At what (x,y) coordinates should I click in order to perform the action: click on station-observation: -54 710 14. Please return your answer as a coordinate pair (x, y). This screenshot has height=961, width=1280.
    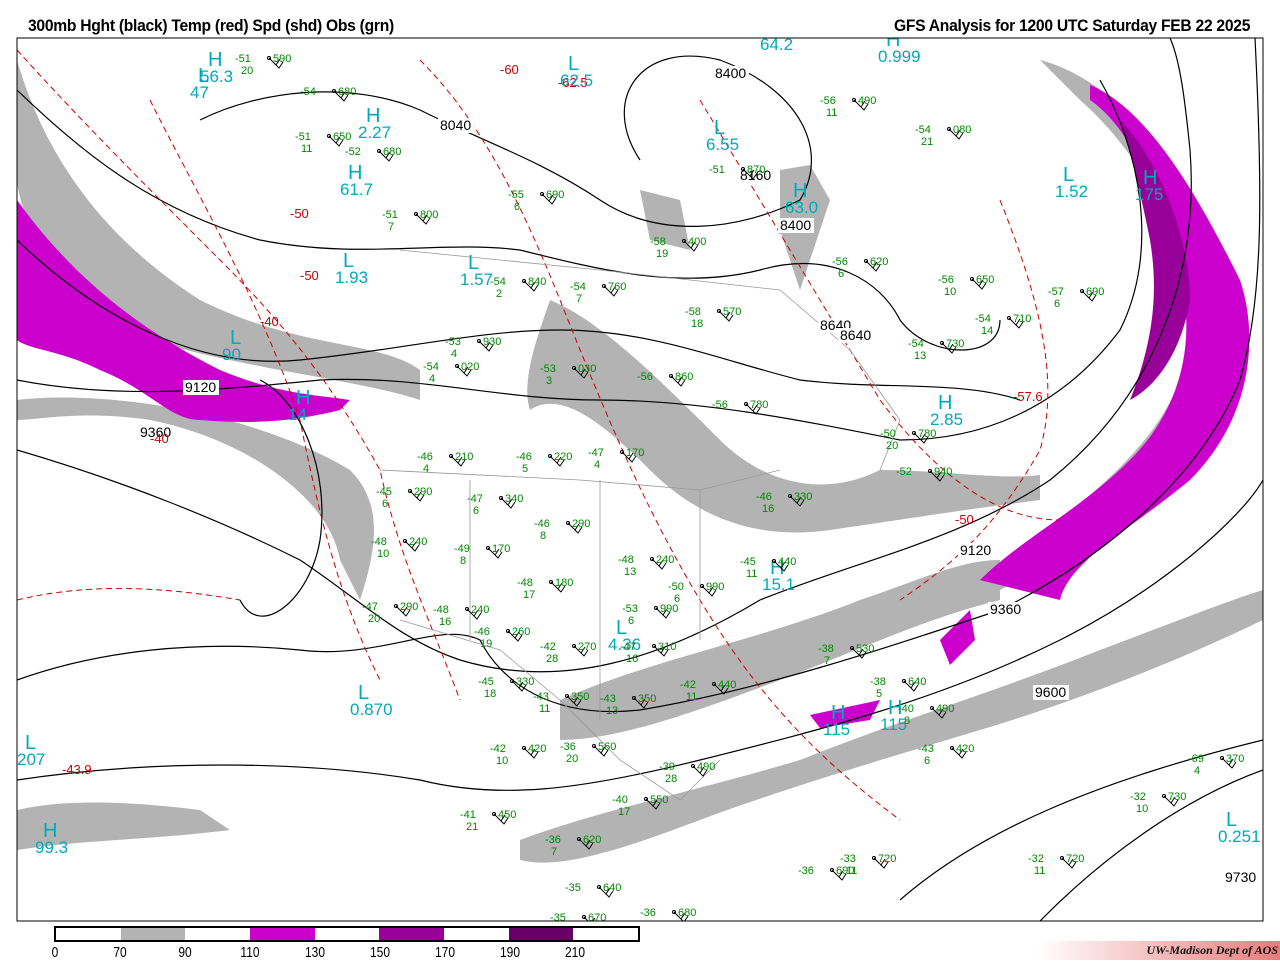
    Looking at the image, I should click on (1003, 325).